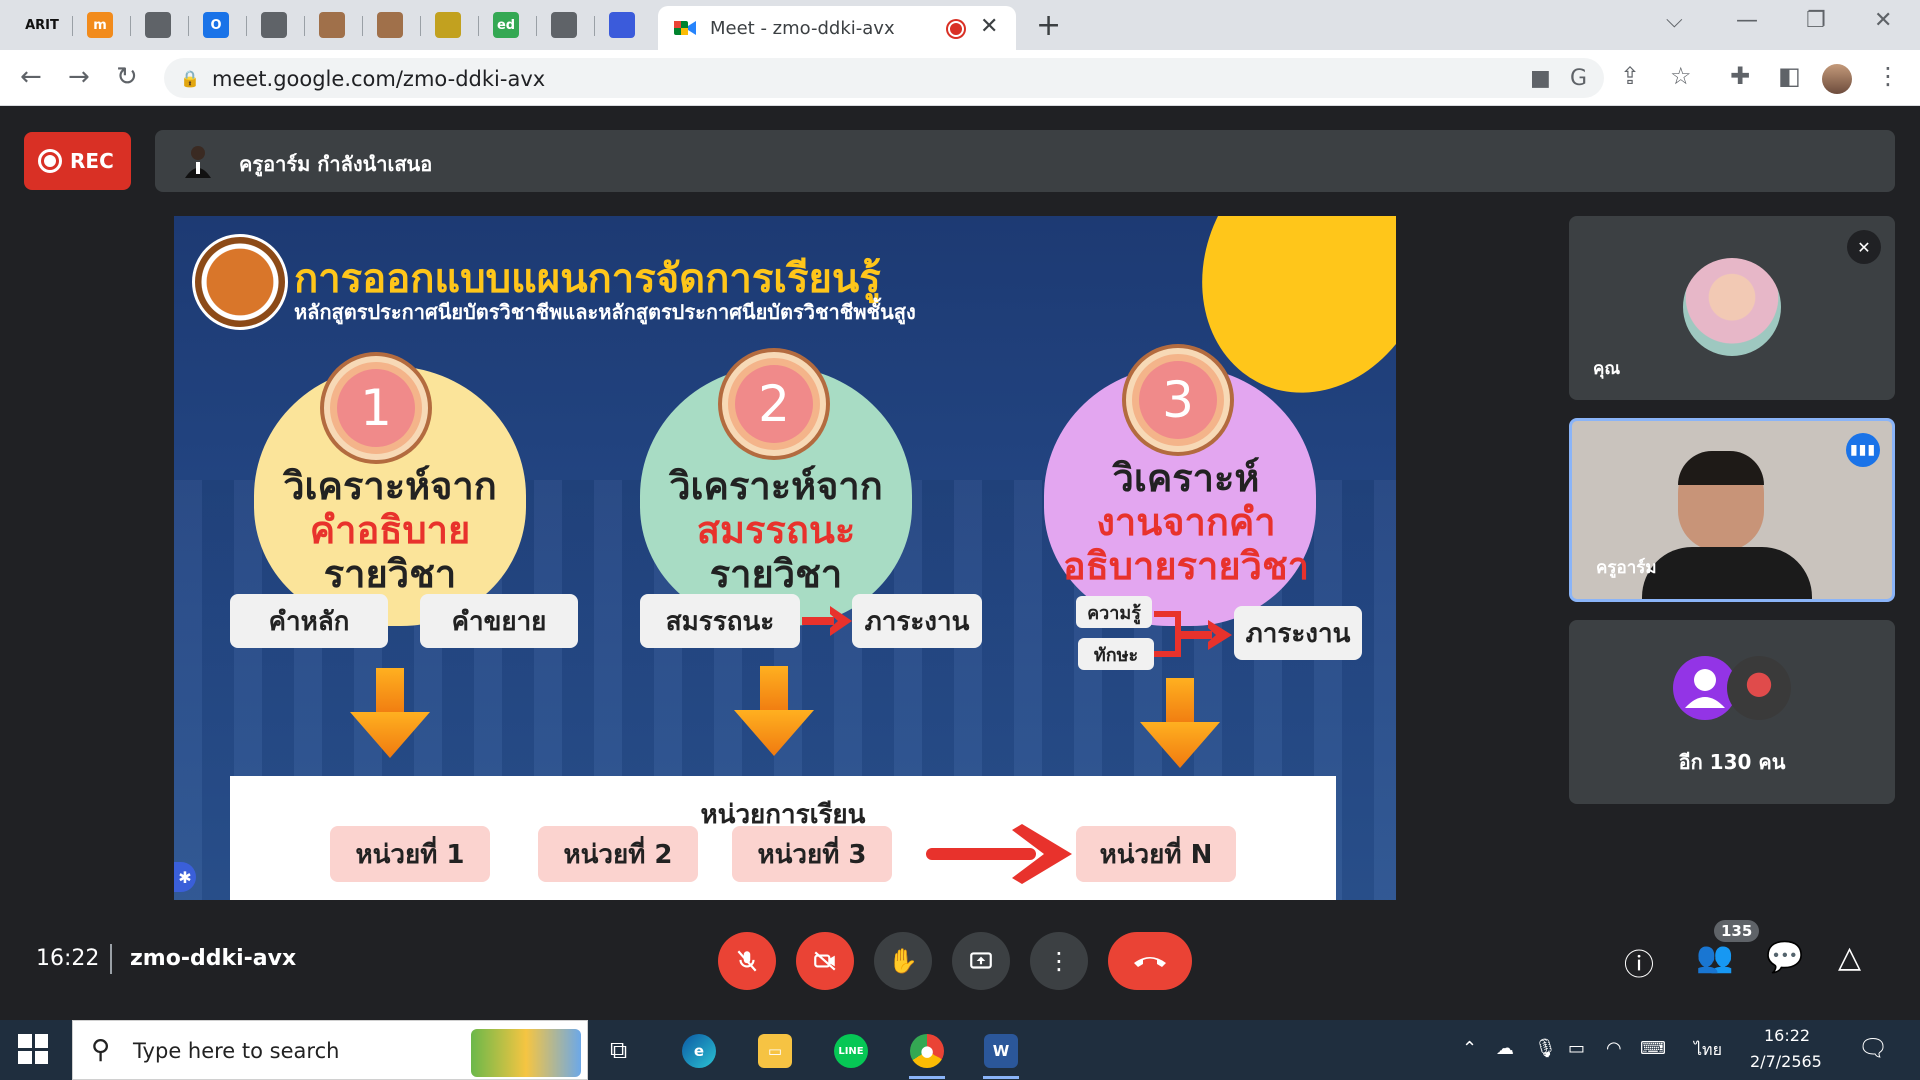 This screenshot has height=1080, width=1920. I want to click on participant-tile-others: อีก 130 คน, so click(1732, 712).